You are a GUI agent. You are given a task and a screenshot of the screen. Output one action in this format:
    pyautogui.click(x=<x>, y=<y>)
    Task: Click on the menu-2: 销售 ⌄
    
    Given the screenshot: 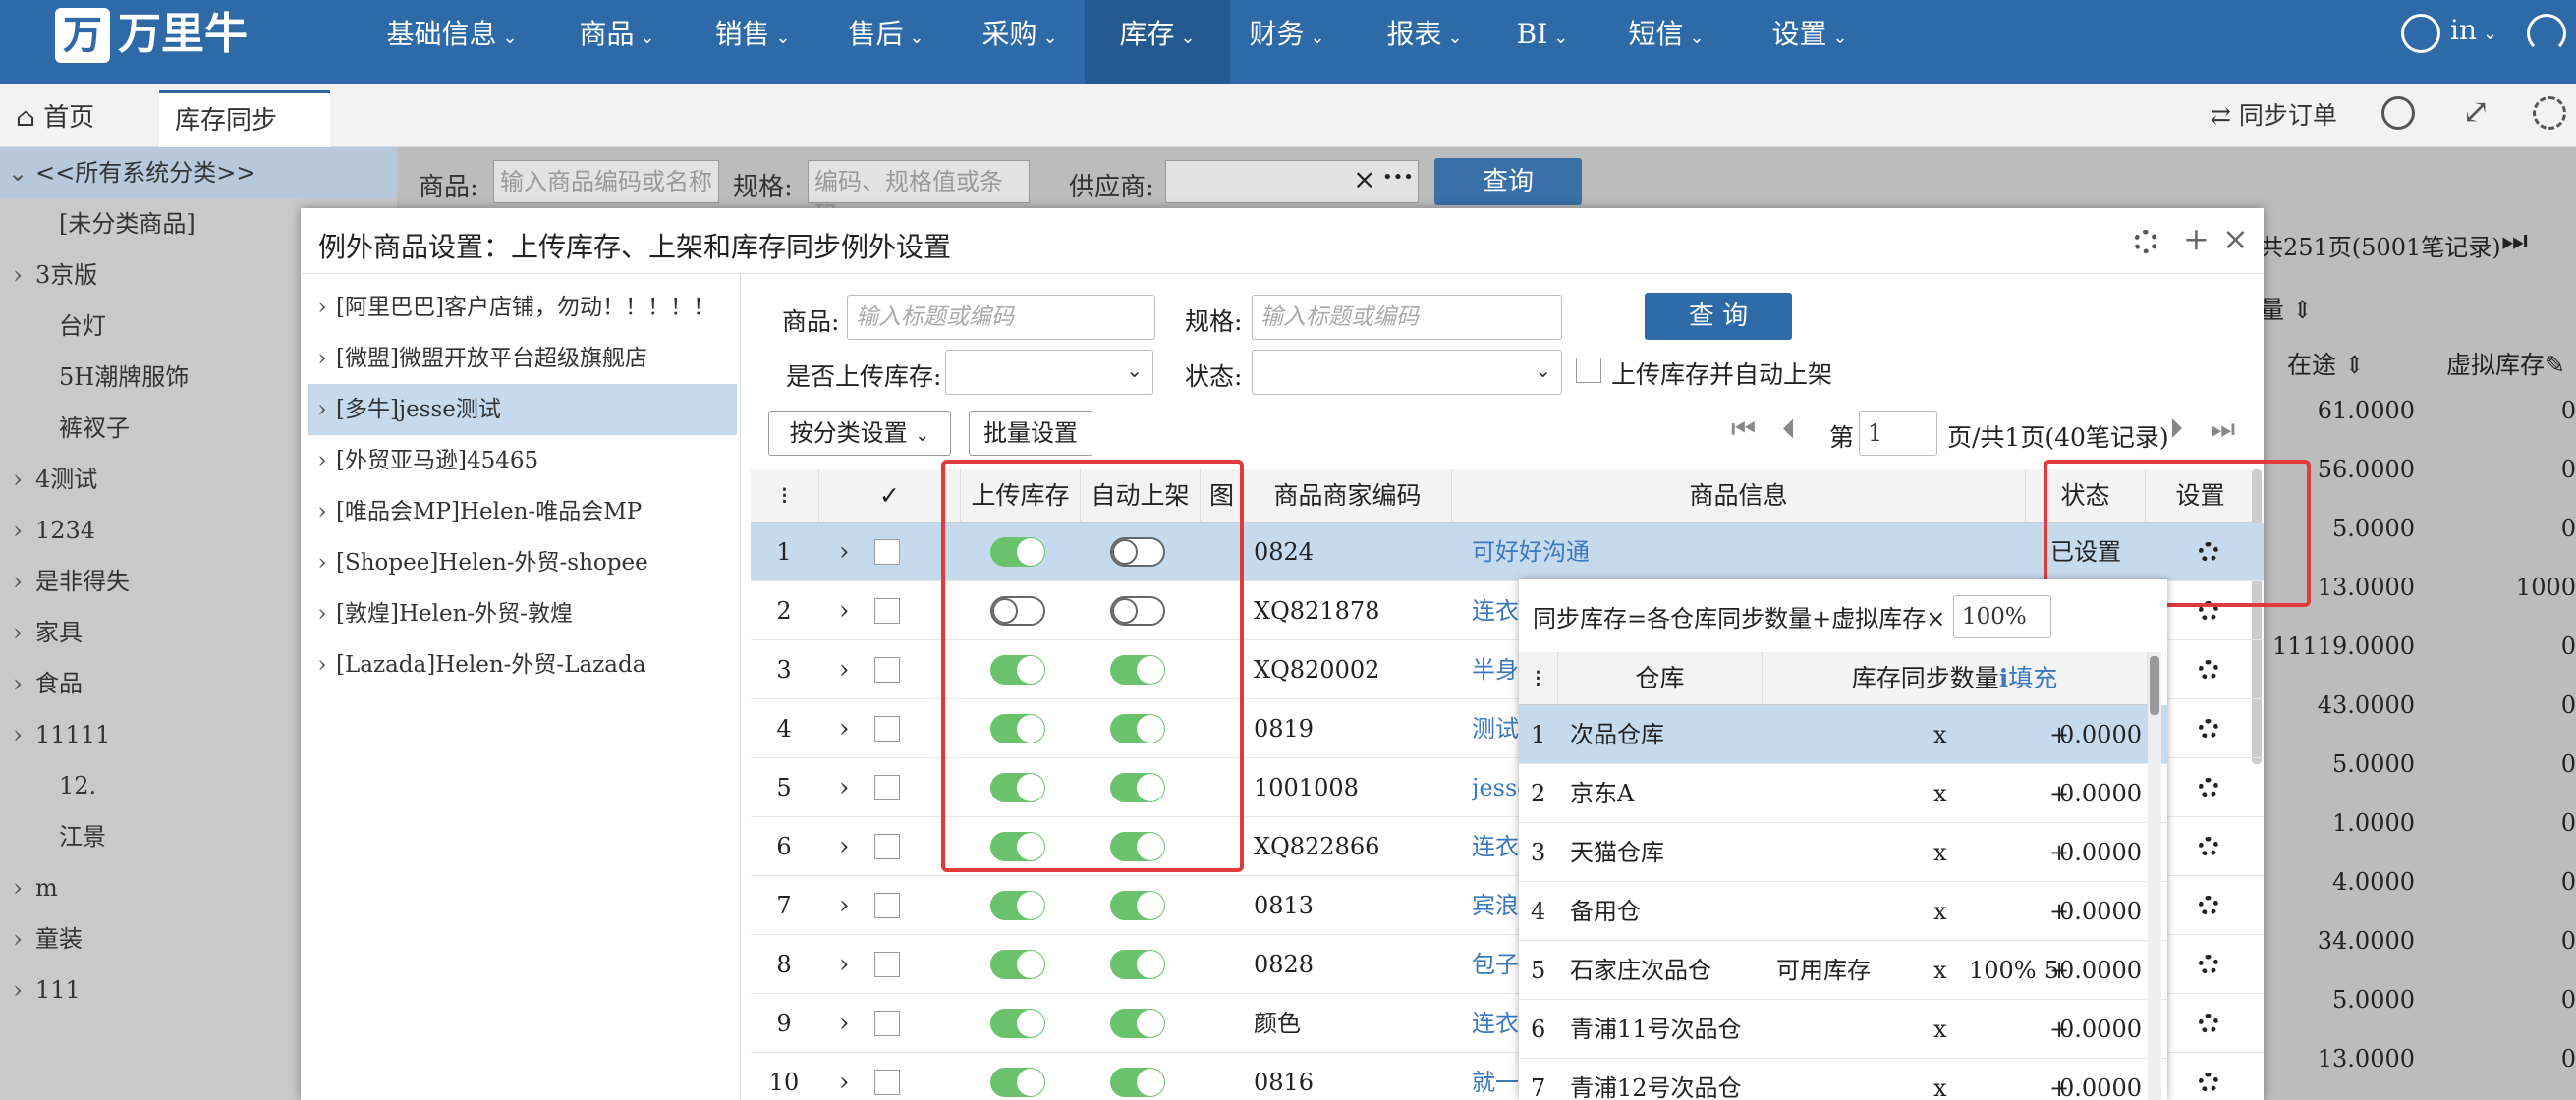 What is the action you would take?
    pyautogui.click(x=752, y=42)
    